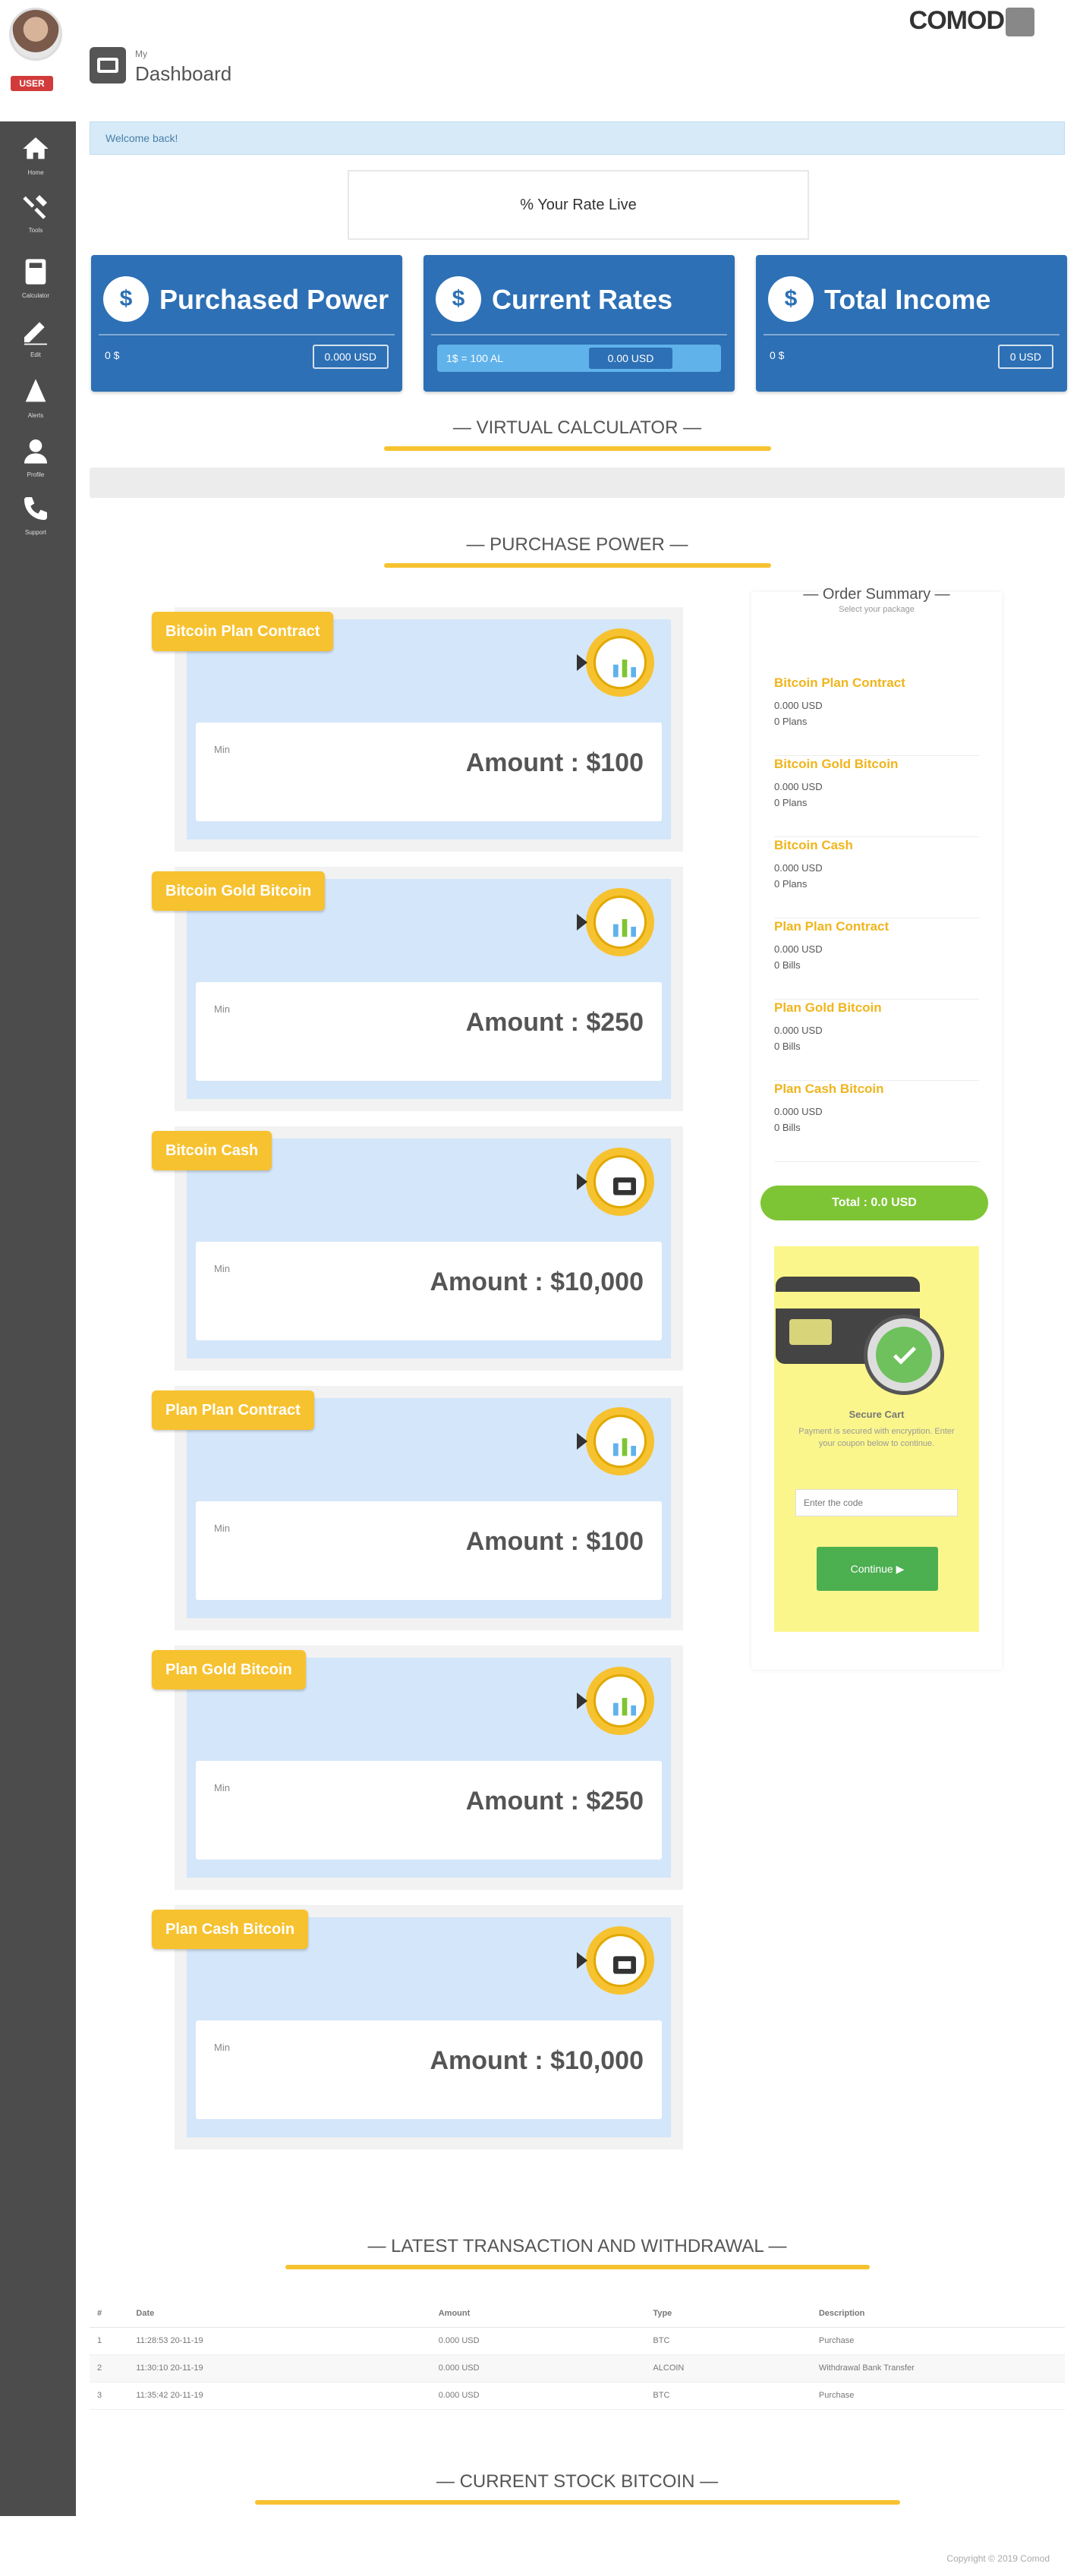 This screenshot has width=1080, height=2576. Describe the element at coordinates (877, 609) in the screenshot. I see `order-summary-subtitle: Select your package` at that location.